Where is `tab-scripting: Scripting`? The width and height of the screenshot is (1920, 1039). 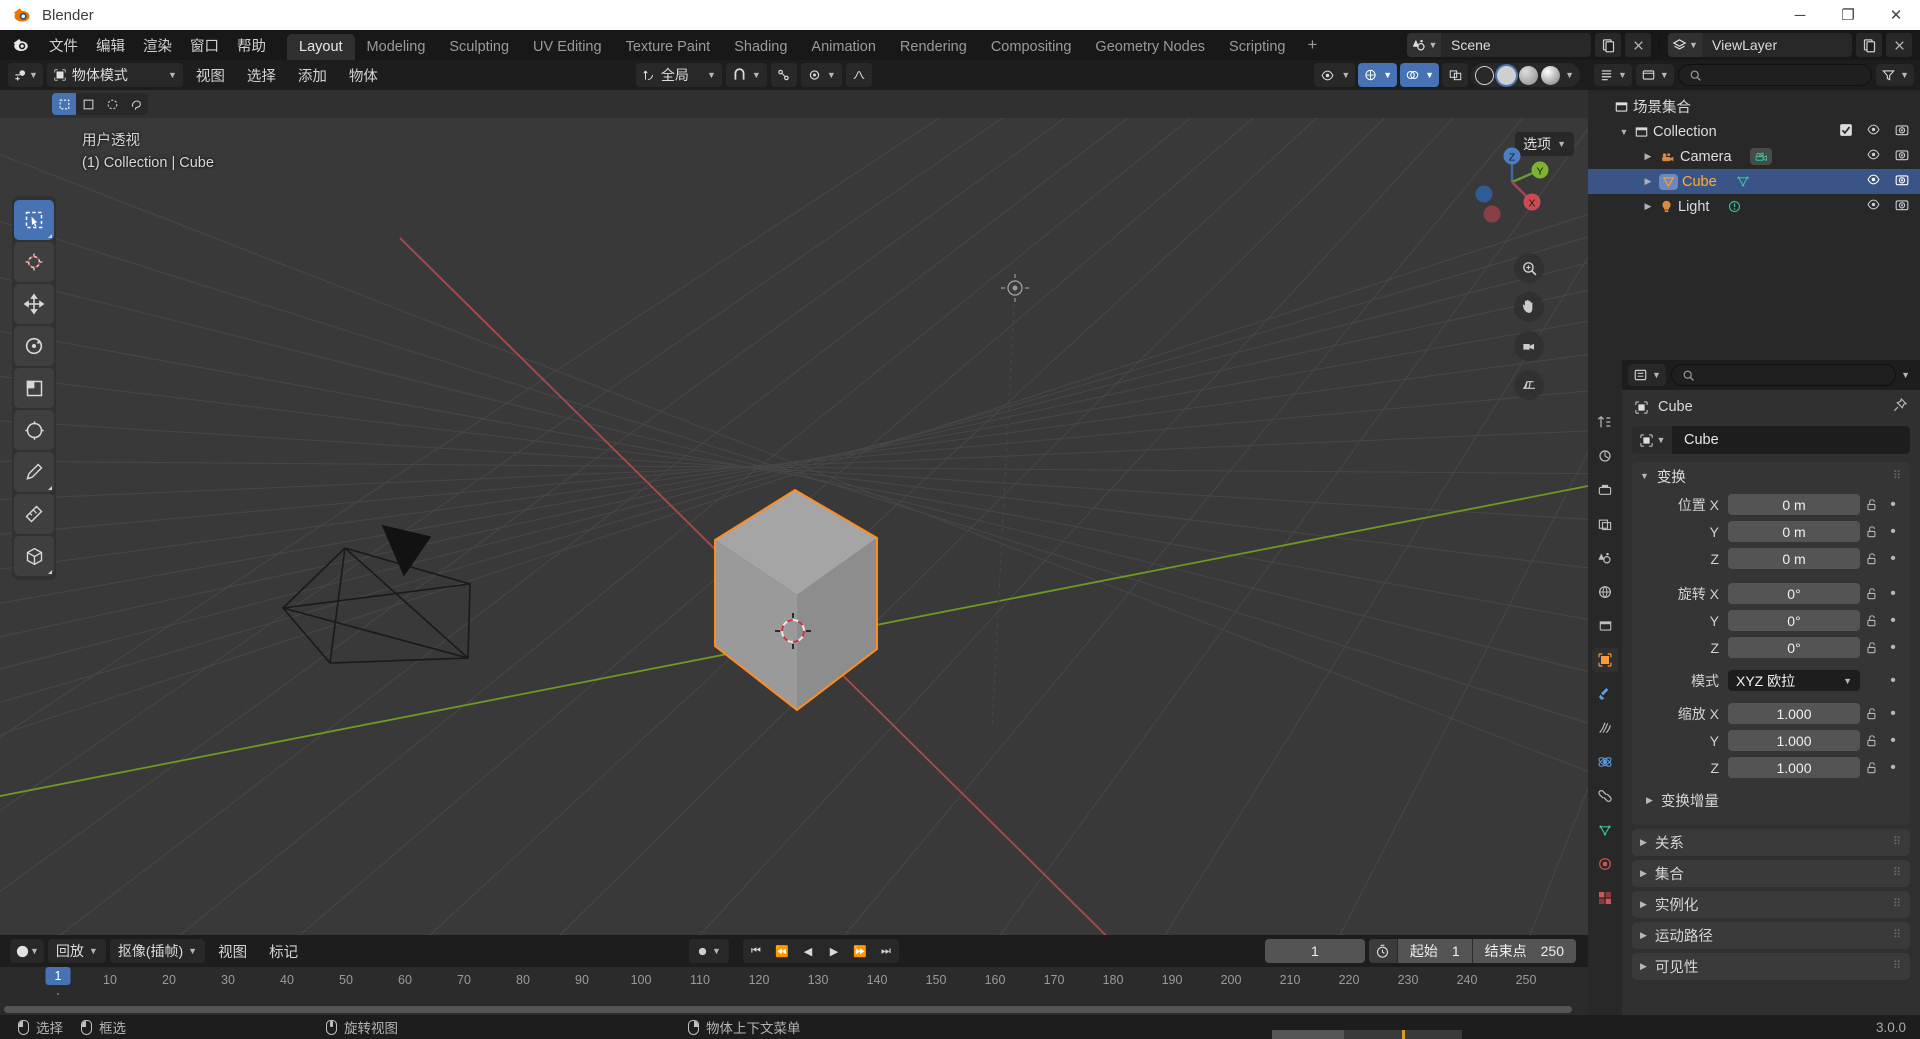
tab-scripting: Scripting is located at coordinates (1257, 47).